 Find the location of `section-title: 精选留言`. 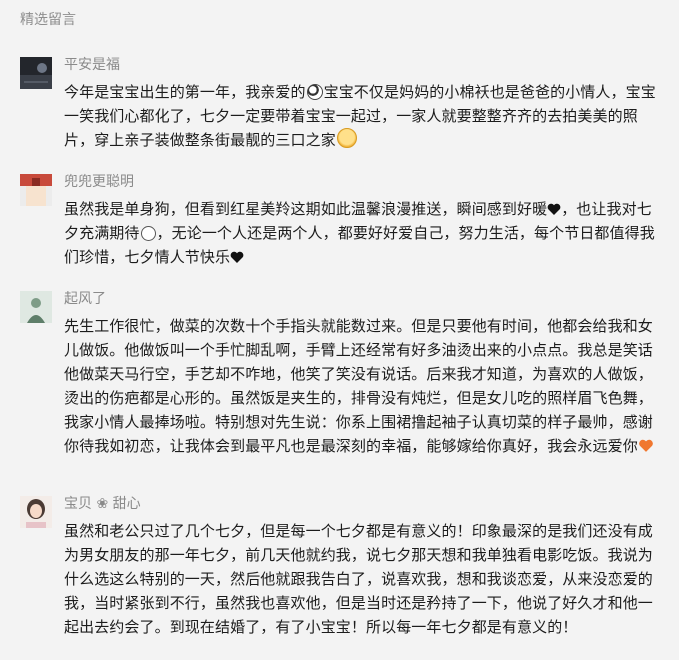

section-title: 精选留言 is located at coordinates (48, 20).